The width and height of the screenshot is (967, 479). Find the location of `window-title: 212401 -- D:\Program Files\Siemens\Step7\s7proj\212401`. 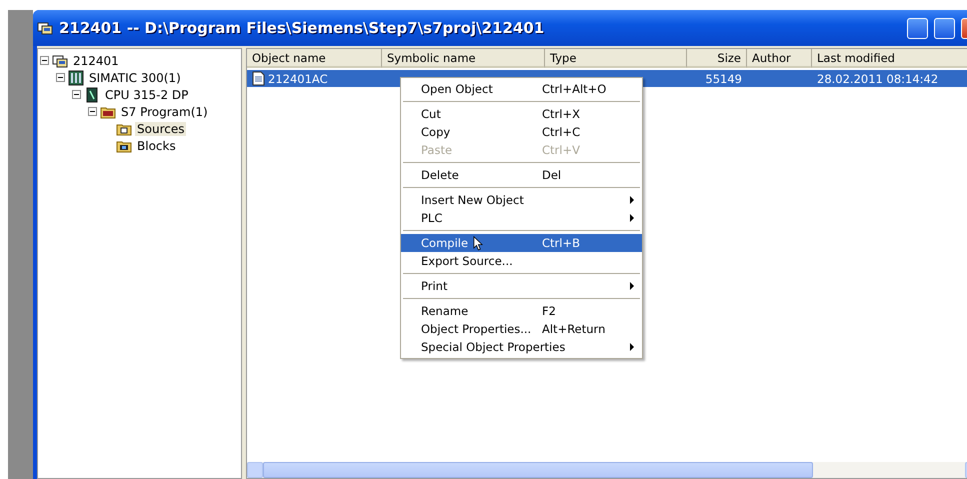

window-title: 212401 -- D:\Program Files\Siemens\Step7\s7proj\212401 is located at coordinates (302, 28).